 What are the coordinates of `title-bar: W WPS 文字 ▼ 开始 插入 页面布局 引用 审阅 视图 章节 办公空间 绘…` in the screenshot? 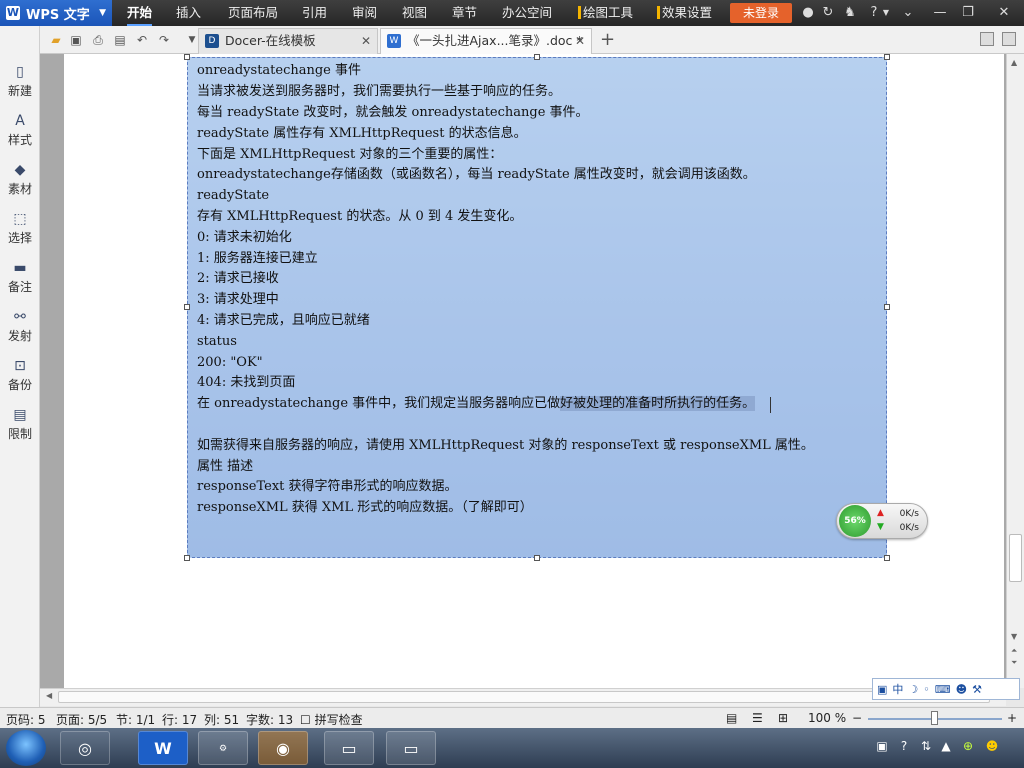 It's located at (512, 13).